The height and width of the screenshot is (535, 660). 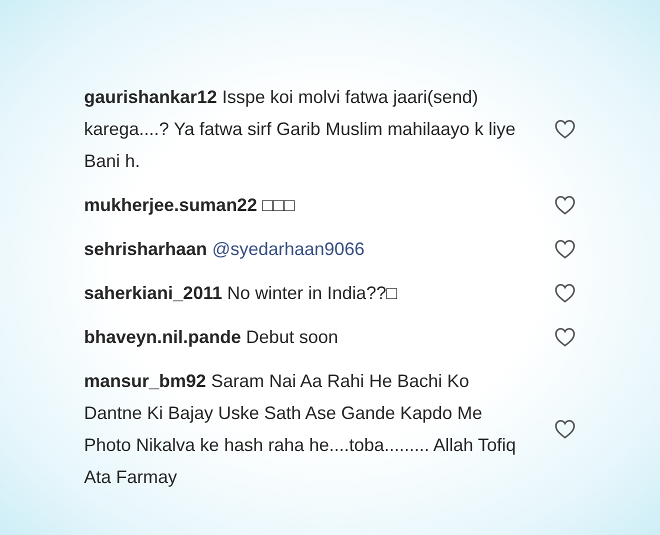 I want to click on comment-text: sehrisharhaan @syedarhaan9066, so click(x=225, y=249).